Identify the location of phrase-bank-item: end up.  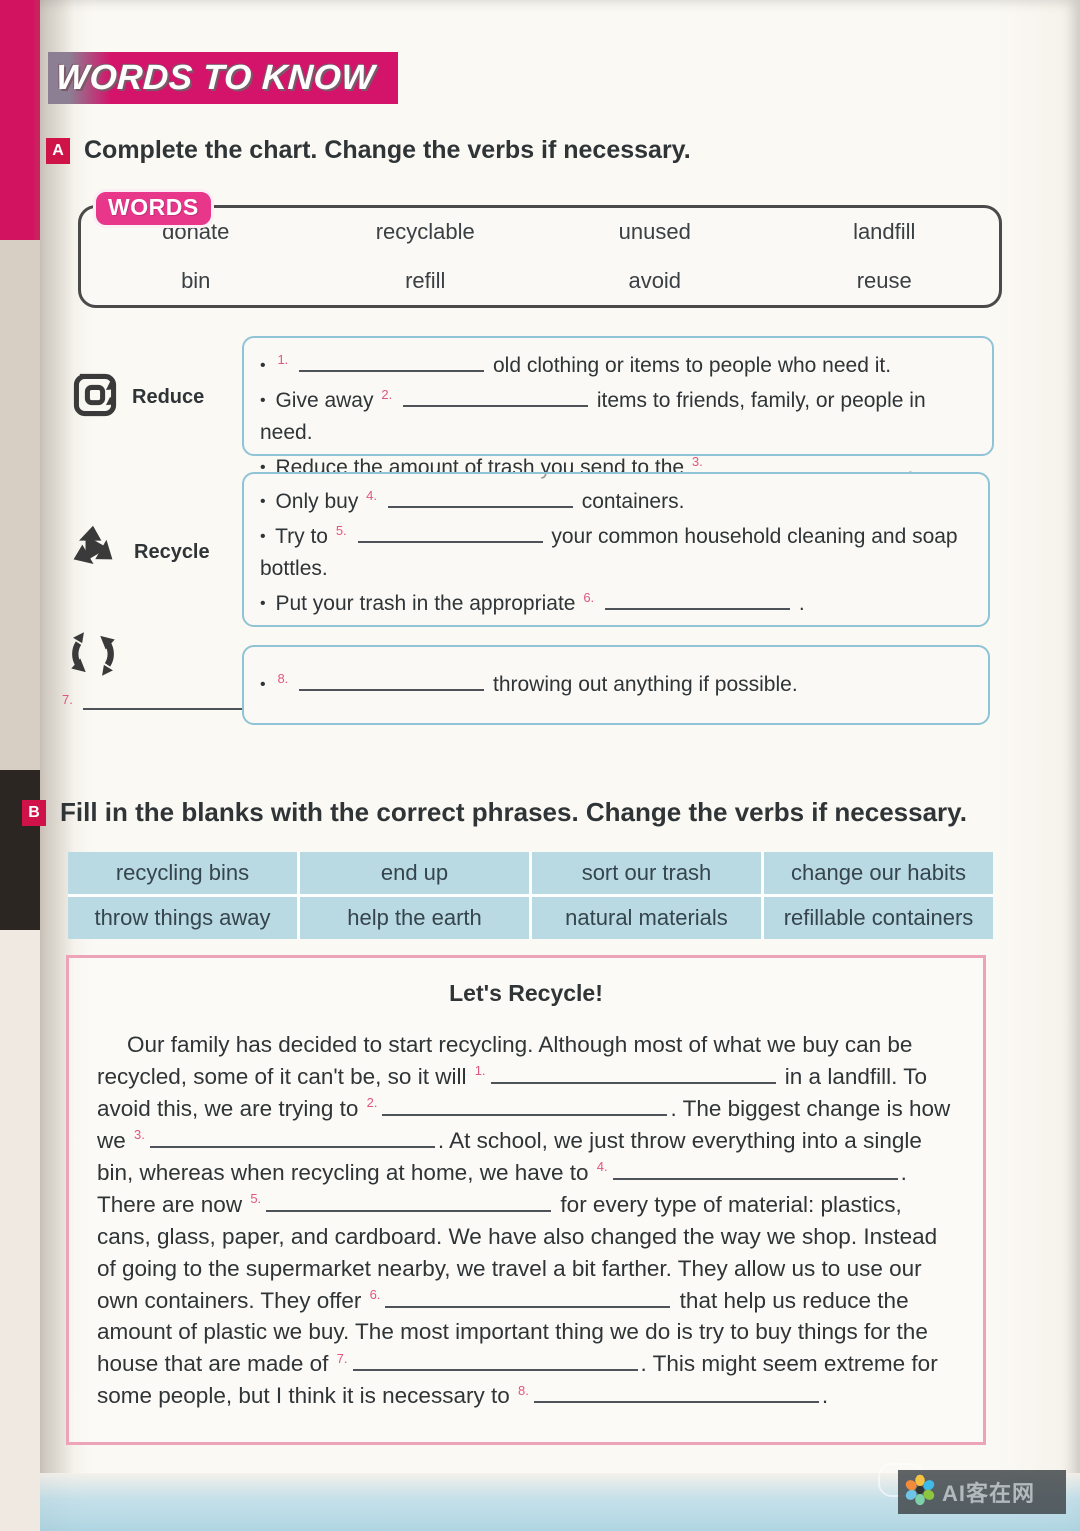
(414, 873).